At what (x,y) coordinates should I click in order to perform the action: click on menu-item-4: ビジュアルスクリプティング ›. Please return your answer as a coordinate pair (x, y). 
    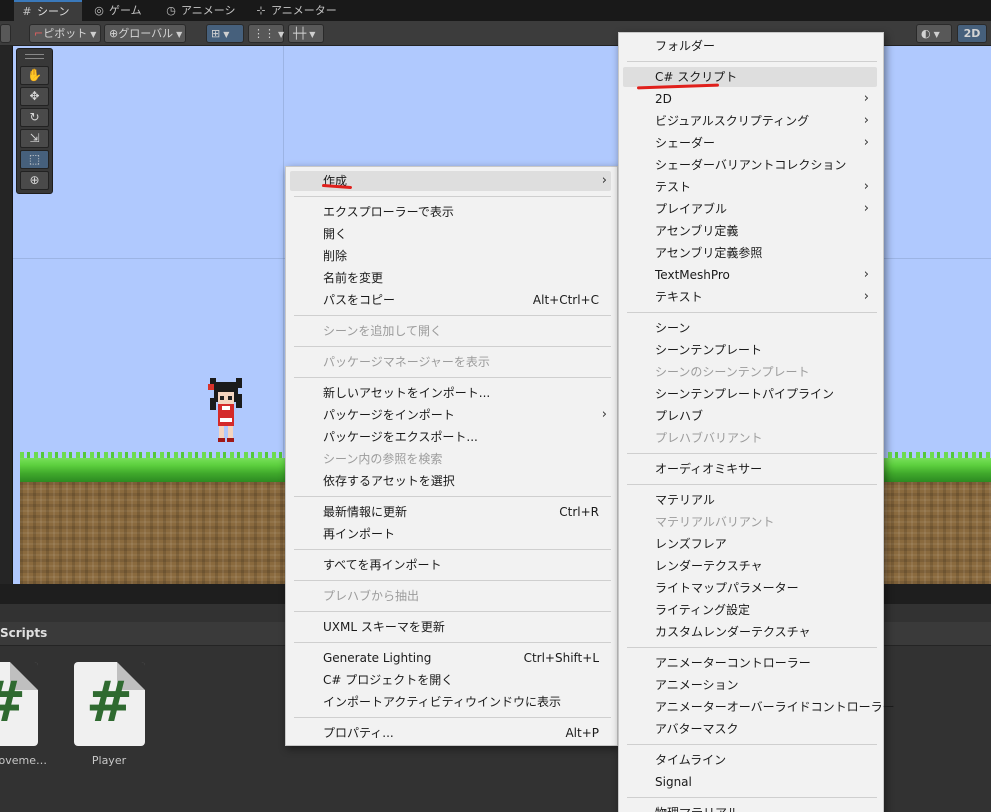
    Looking at the image, I should click on (751, 121).